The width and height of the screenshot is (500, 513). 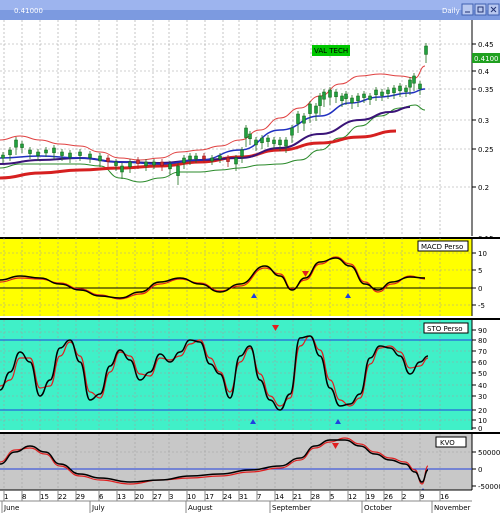 What do you see at coordinates (480, 9) in the screenshot?
I see `maximize-button` at bounding box center [480, 9].